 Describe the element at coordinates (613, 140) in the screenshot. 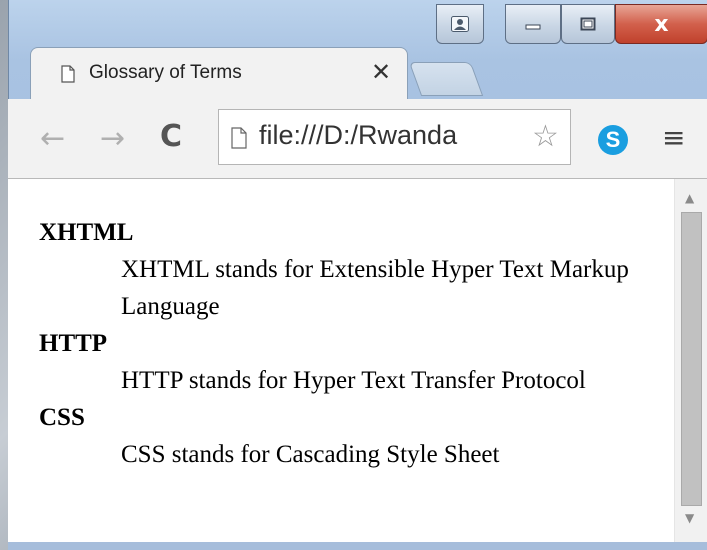

I see `skype-extension-icon: S` at that location.